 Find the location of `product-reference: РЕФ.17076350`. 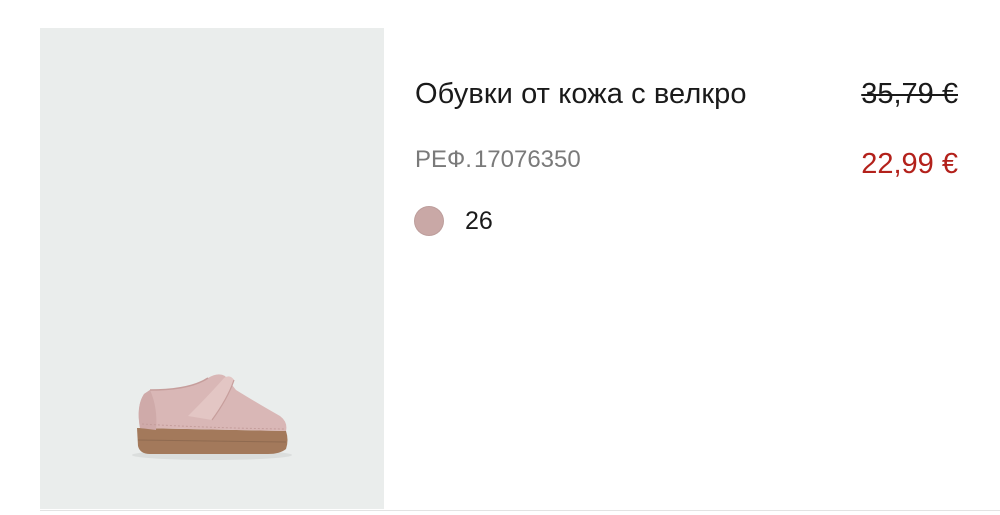

product-reference: РЕФ.17076350 is located at coordinates (498, 160).